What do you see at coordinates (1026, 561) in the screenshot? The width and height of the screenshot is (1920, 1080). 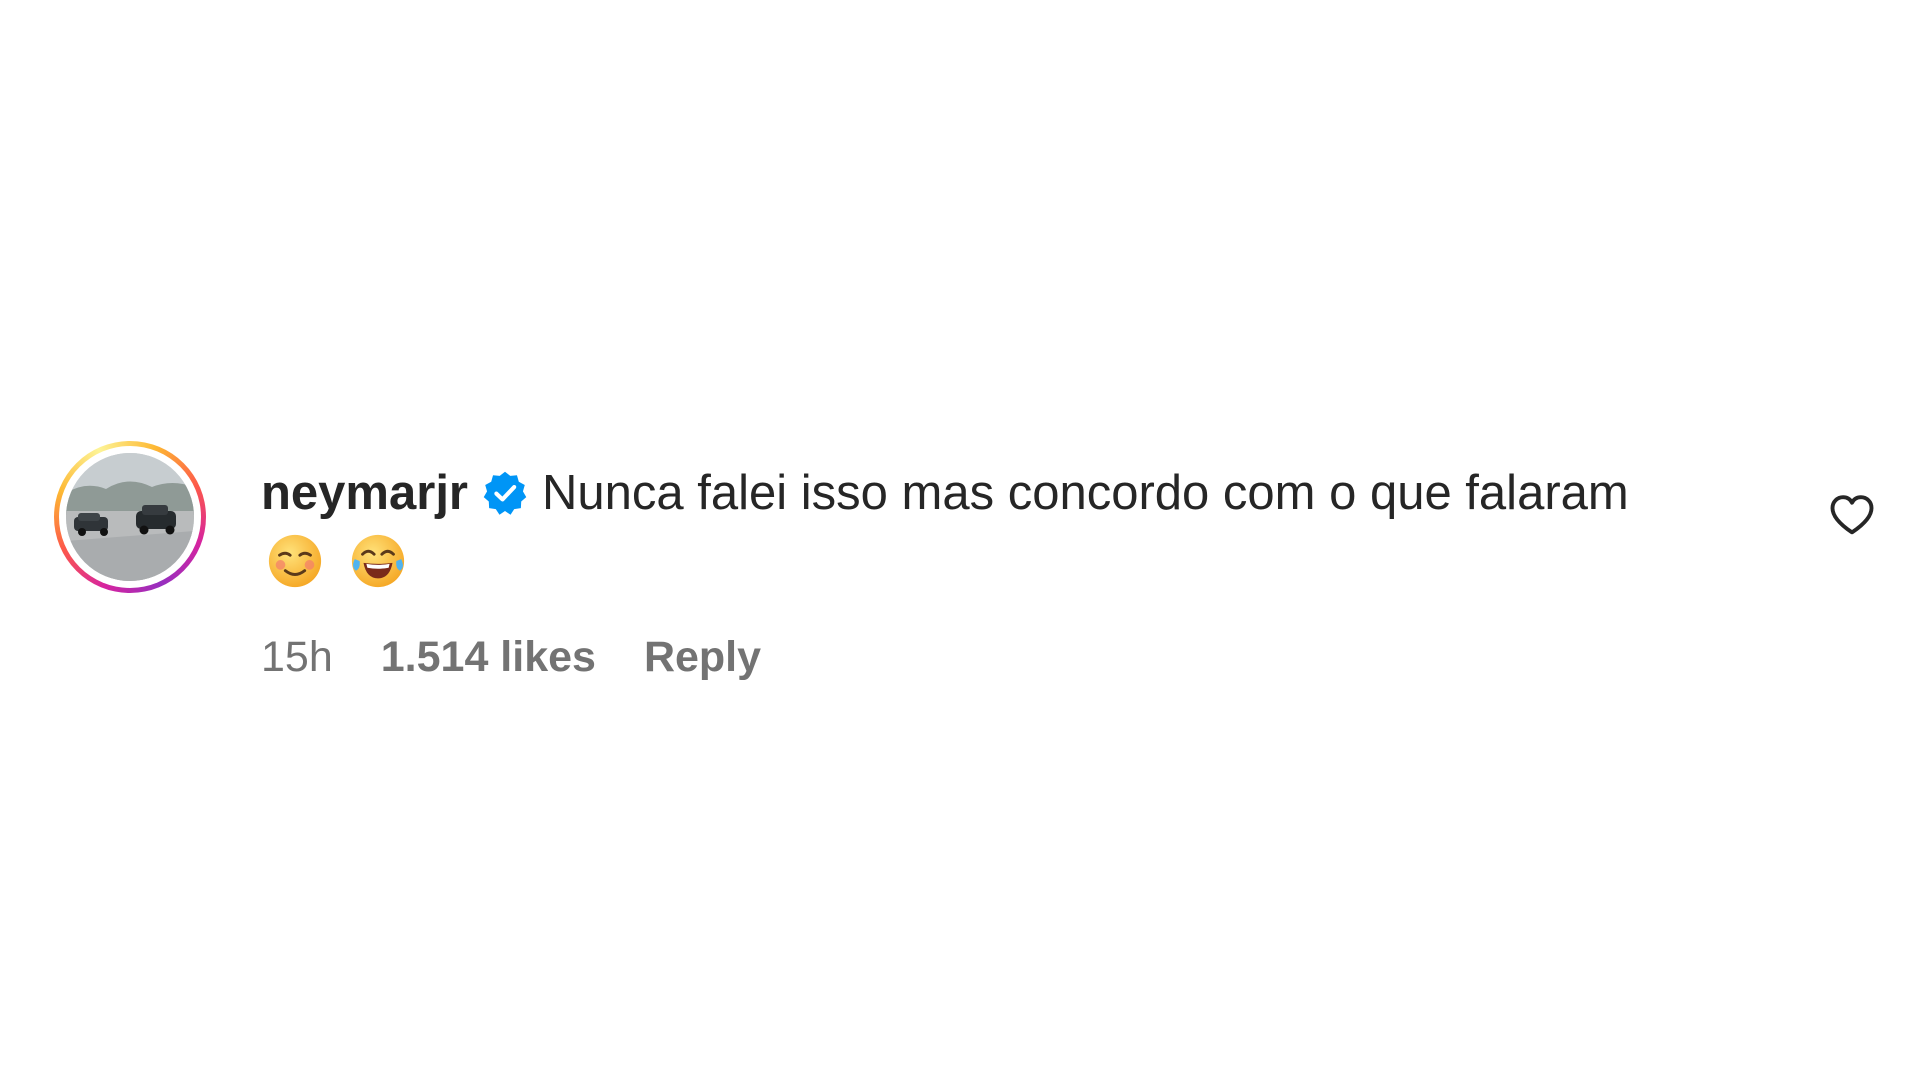 I see `comment-emoji-row` at bounding box center [1026, 561].